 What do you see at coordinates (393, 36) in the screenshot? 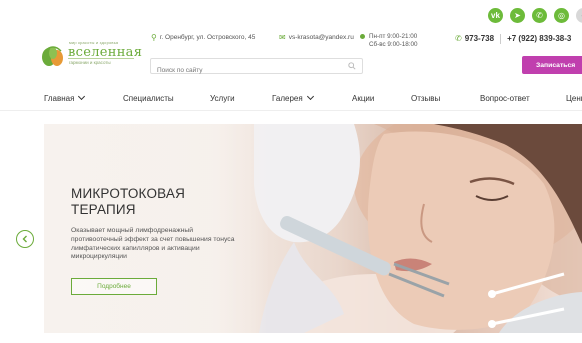
I see `hours-weekdays: Пн-пт 9:00-21:00` at bounding box center [393, 36].